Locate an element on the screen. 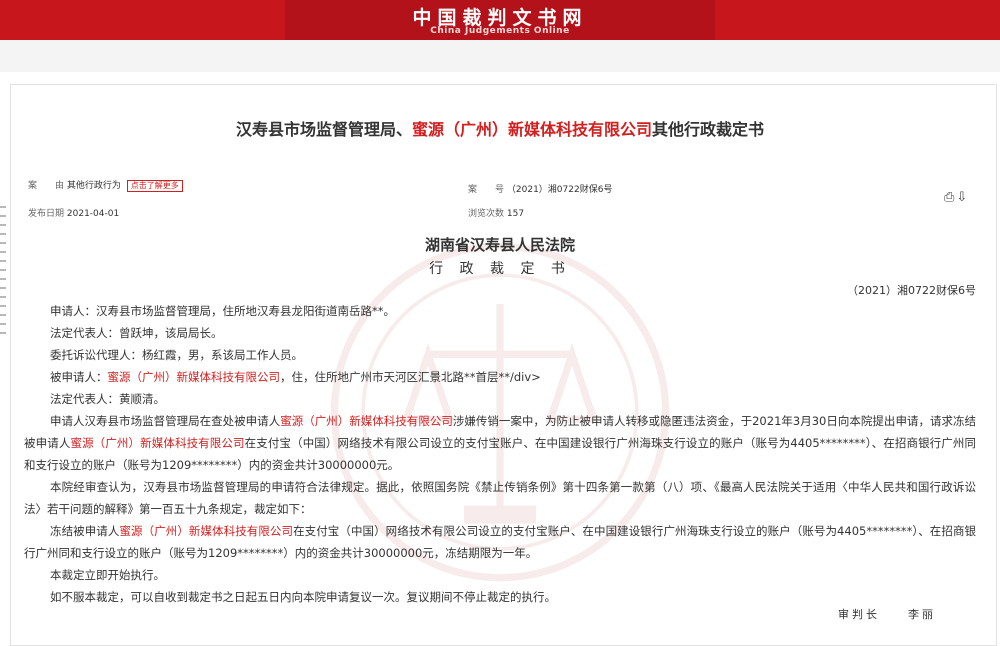 The height and width of the screenshot is (646, 1000). text-run: 法定代表人：黄顺清。 is located at coordinates (107, 399).